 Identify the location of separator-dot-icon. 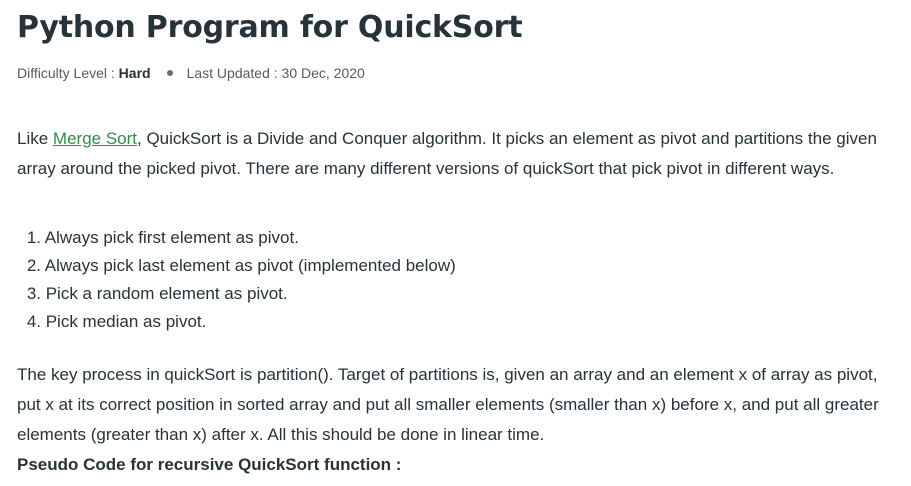
(169, 73).